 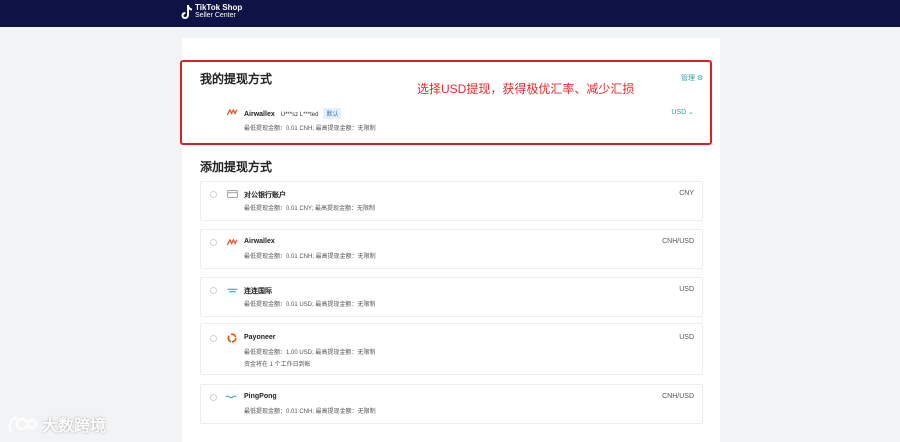 I want to click on logo-line-2: Seller Center, so click(x=215, y=15).